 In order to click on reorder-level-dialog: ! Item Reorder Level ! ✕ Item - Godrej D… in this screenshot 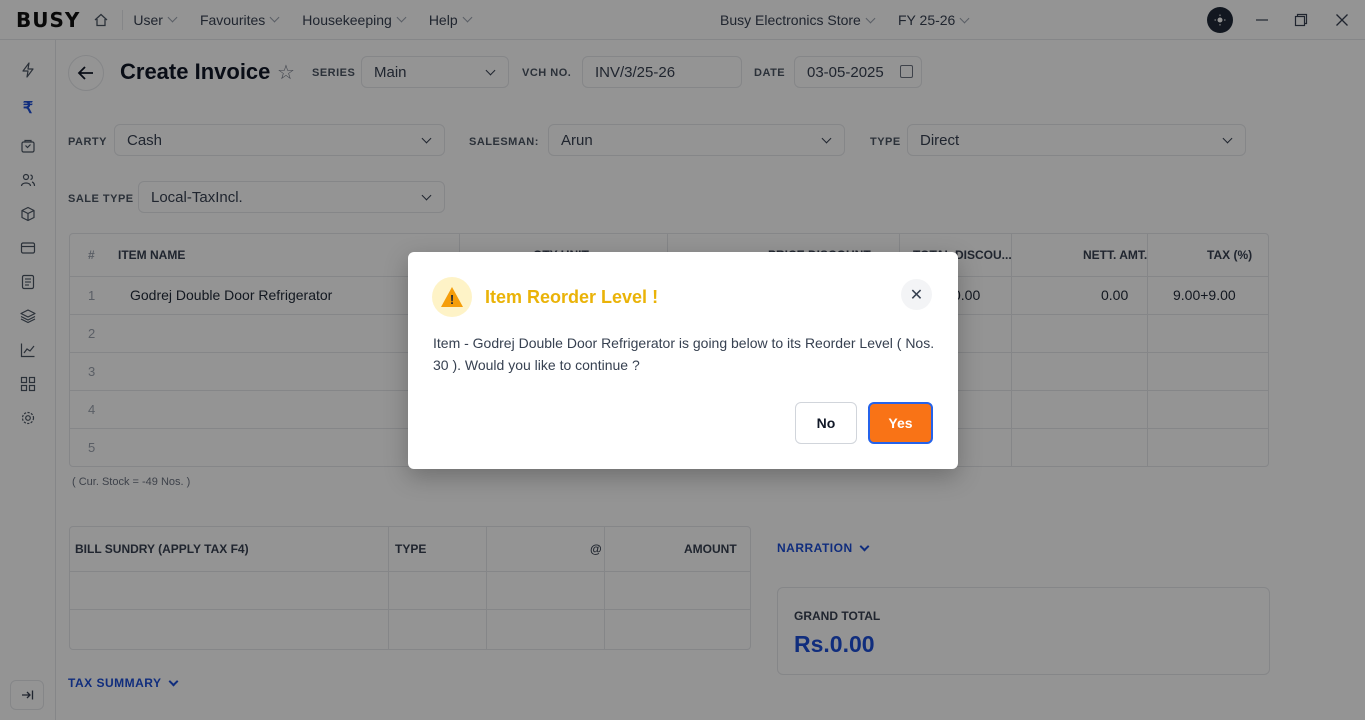, I will do `click(683, 360)`.